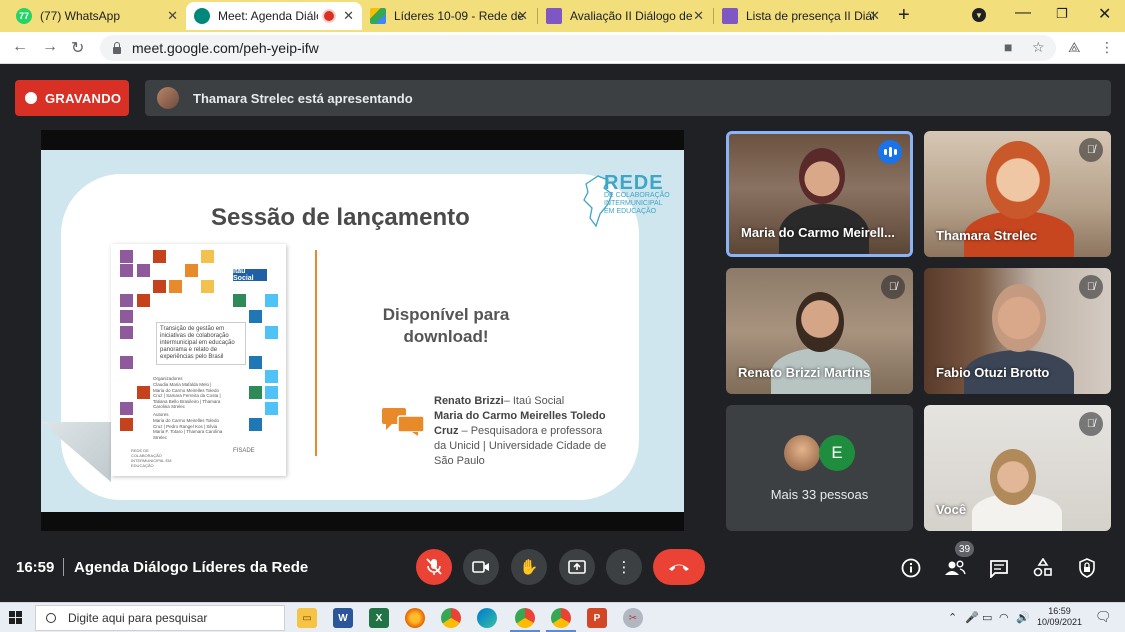  Describe the element at coordinates (138, 618) in the screenshot. I see `taskbar-search-placeholder: Digite aqui para pesquisar` at that location.